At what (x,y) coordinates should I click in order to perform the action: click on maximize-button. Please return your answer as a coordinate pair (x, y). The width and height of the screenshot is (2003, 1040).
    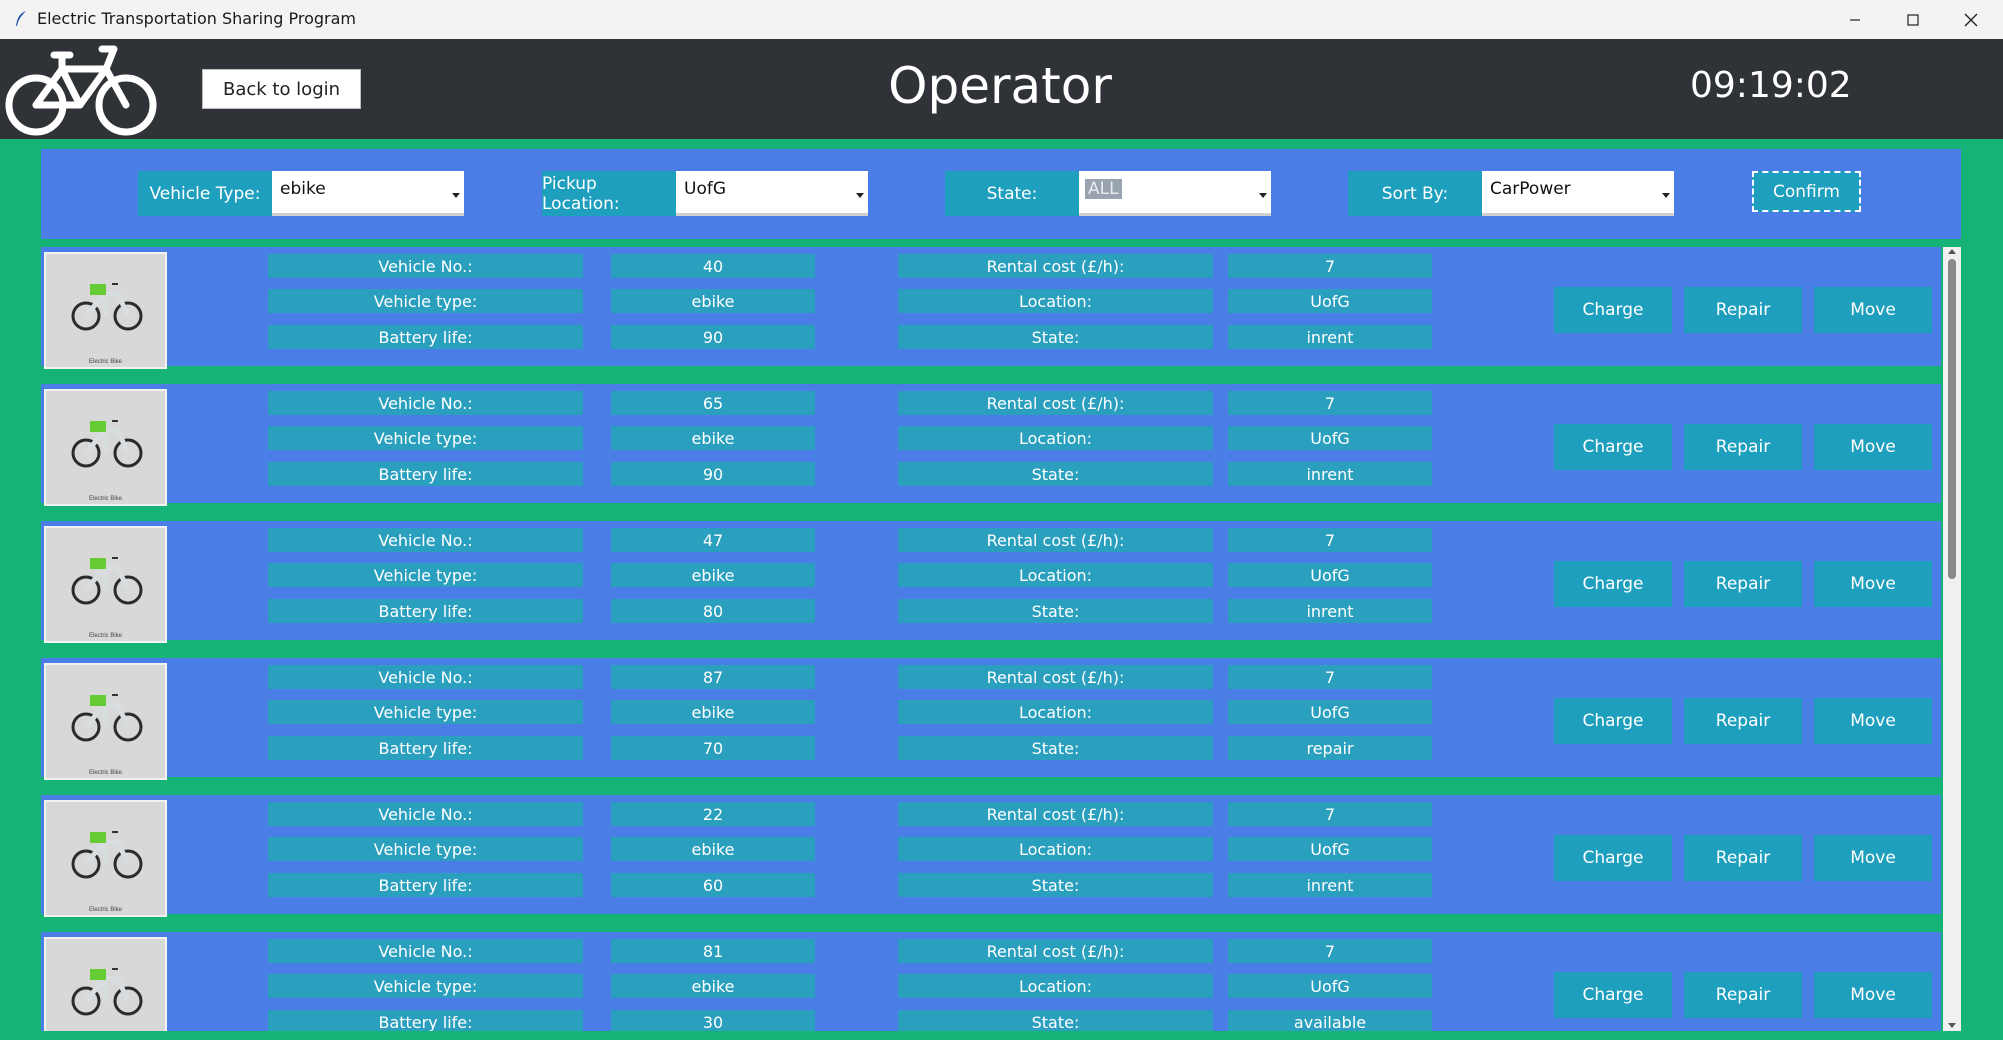
    Looking at the image, I should click on (1913, 19).